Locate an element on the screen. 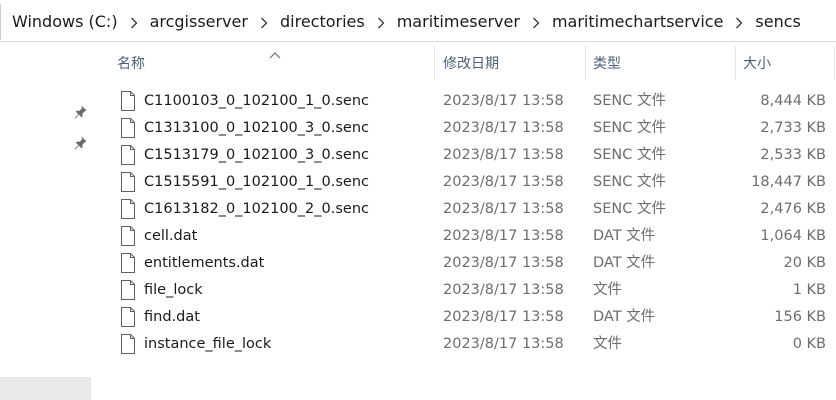 Image resolution: width=836 pixels, height=400 pixels. file-name: entitlements.dat is located at coordinates (204, 263).